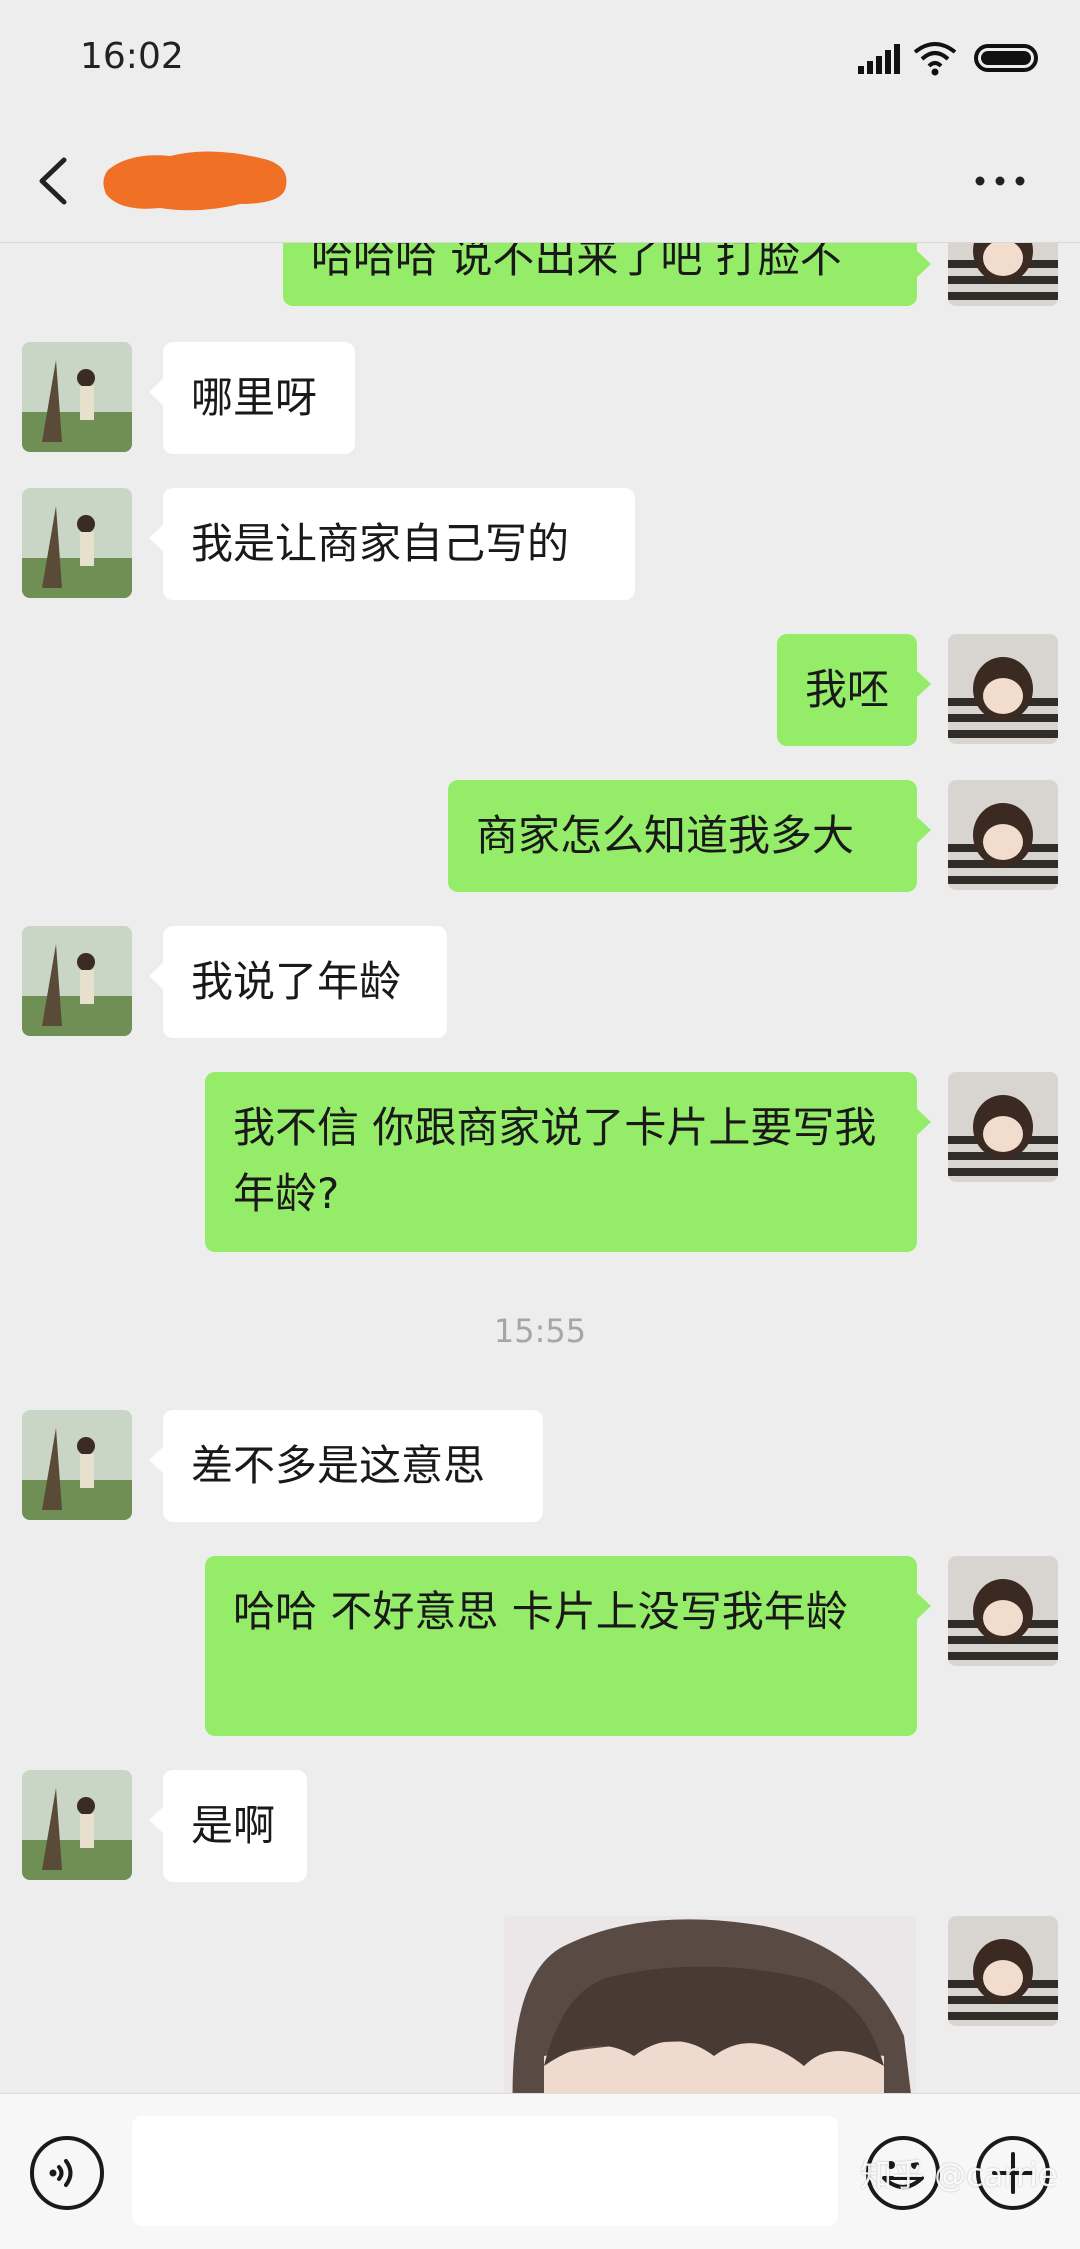 The height and width of the screenshot is (2249, 1080). Describe the element at coordinates (959, 2175) in the screenshot. I see `watermark: 知乎 @carrie` at that location.